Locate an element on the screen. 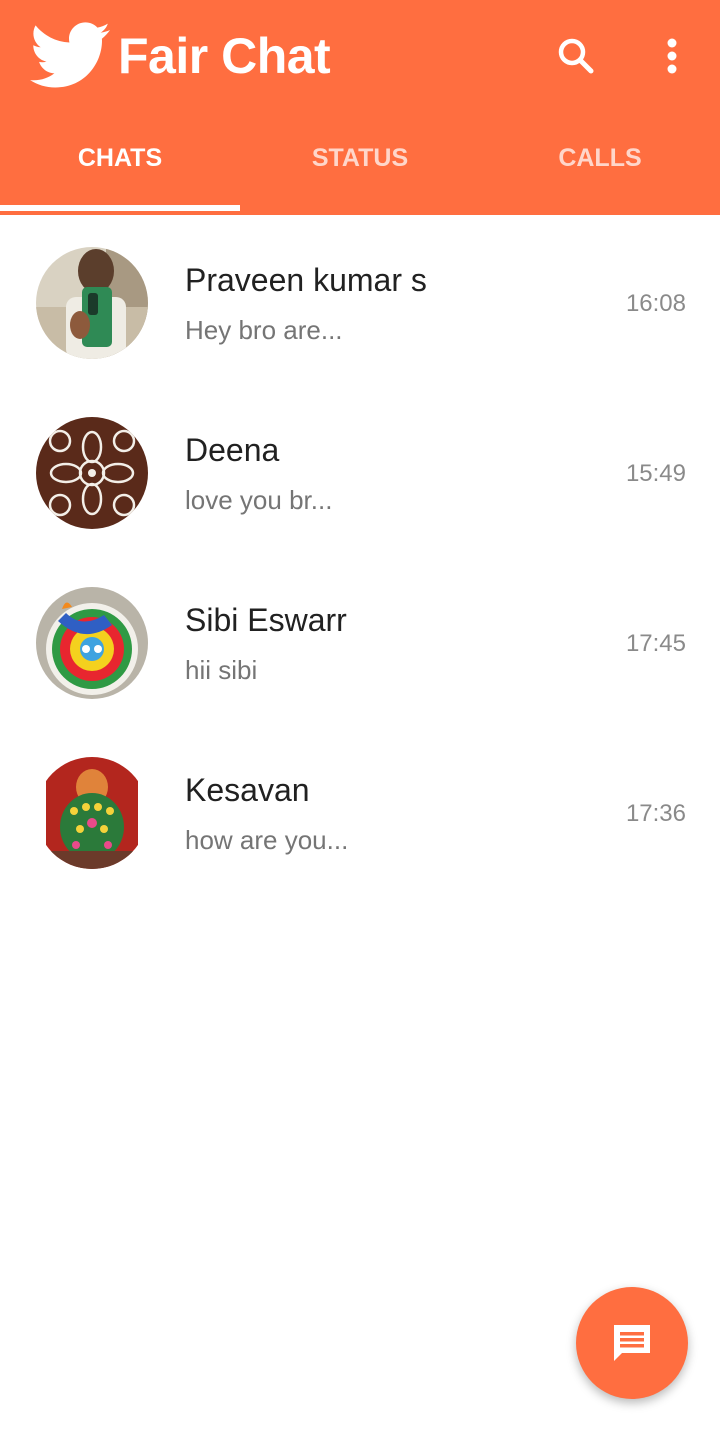  twitter-bird-icon is located at coordinates (70, 55).